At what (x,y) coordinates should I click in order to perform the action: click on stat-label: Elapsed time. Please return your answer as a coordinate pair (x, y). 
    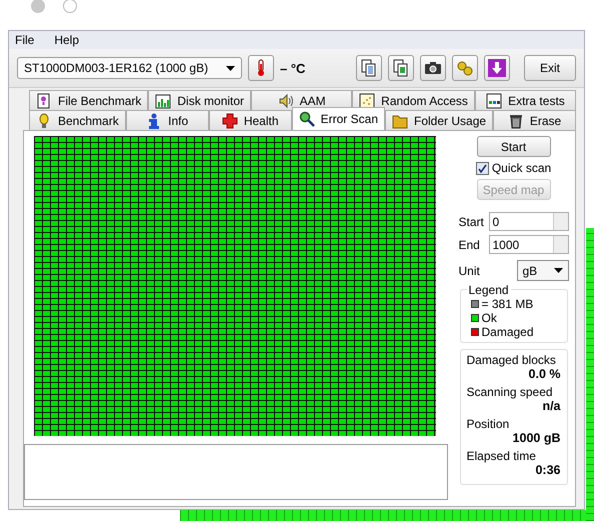
    Looking at the image, I should click on (501, 456).